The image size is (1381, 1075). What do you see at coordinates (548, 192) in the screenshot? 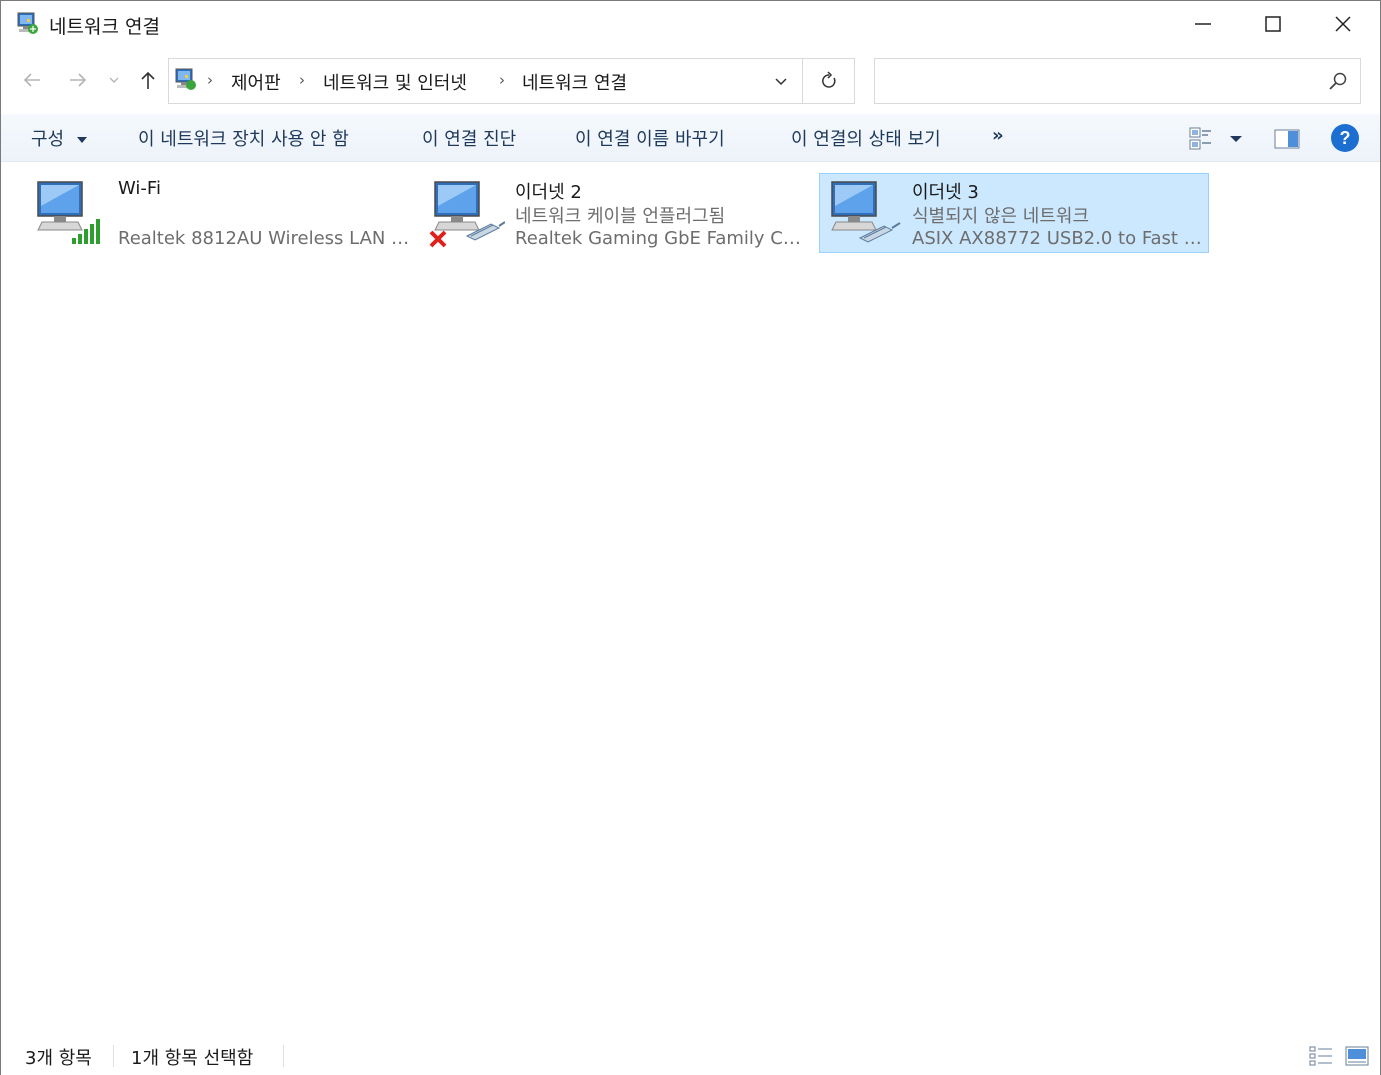
I see `connection-name: 이더넷 2` at bounding box center [548, 192].